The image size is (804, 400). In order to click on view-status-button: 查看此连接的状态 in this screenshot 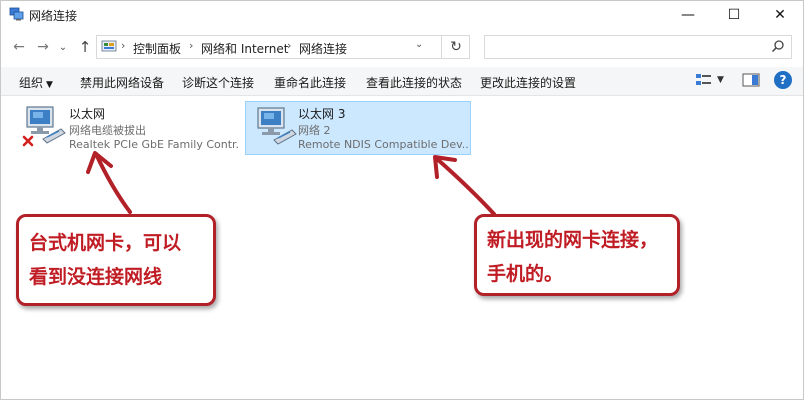, I will do `click(414, 82)`.